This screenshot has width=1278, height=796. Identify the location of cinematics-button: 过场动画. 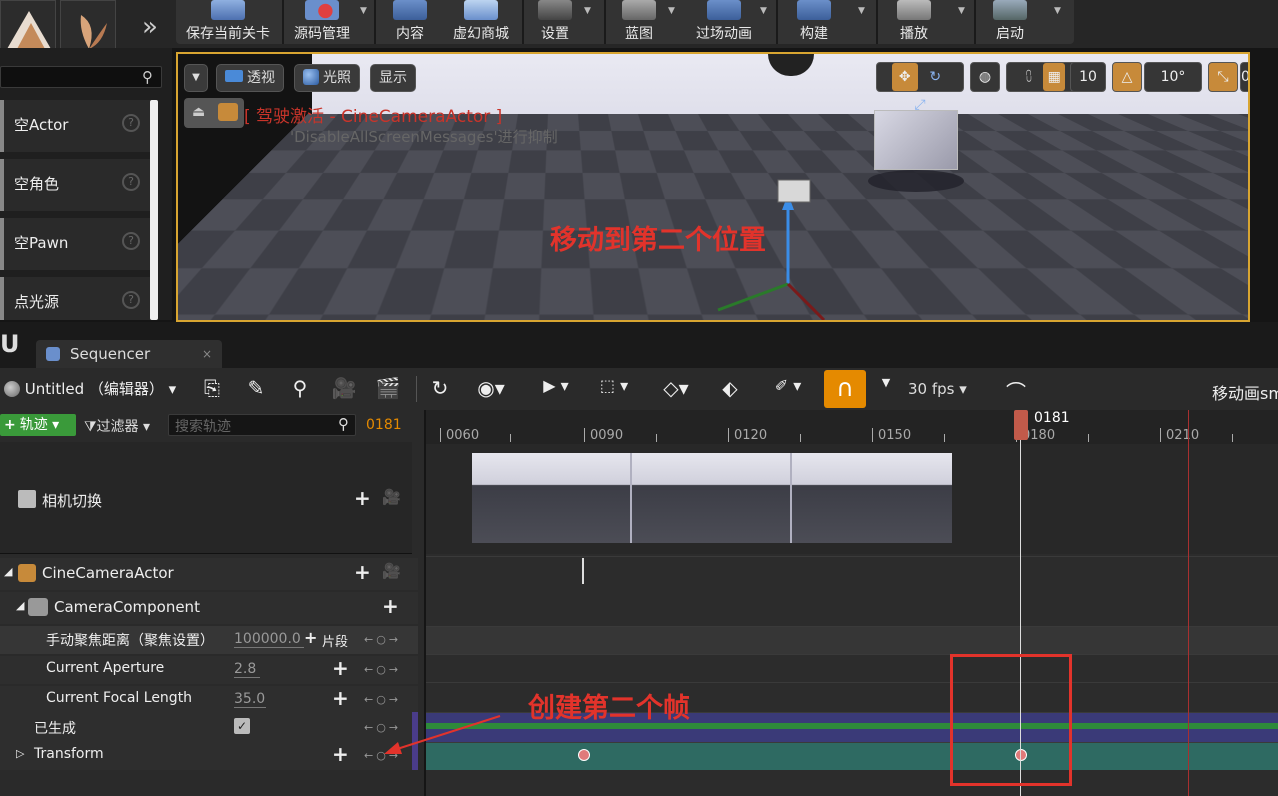
(724, 22).